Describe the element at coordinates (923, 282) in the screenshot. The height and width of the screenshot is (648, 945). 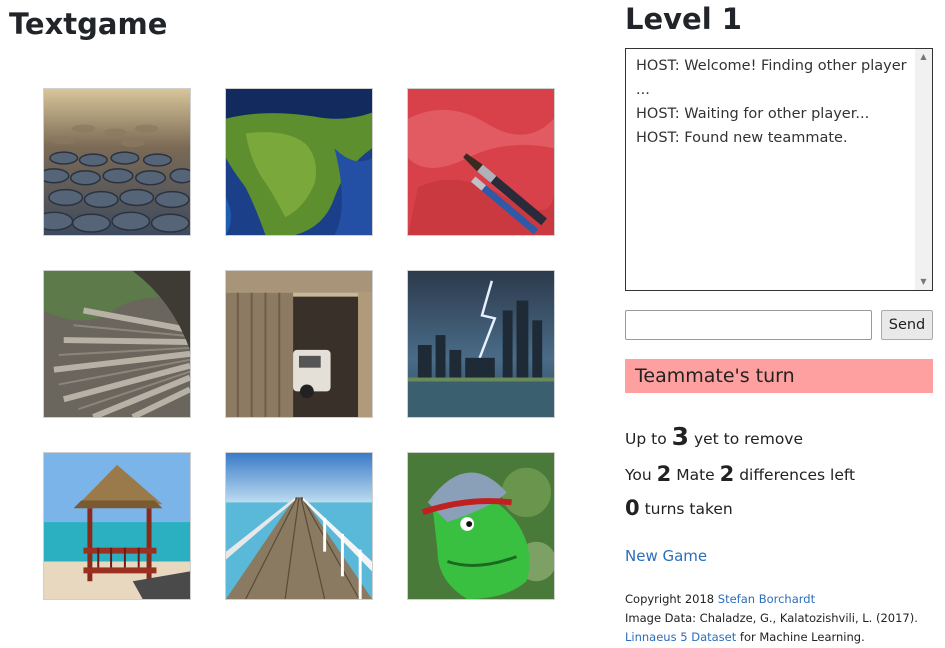
I see `scroll-down-arrow-icon: ▼` at that location.